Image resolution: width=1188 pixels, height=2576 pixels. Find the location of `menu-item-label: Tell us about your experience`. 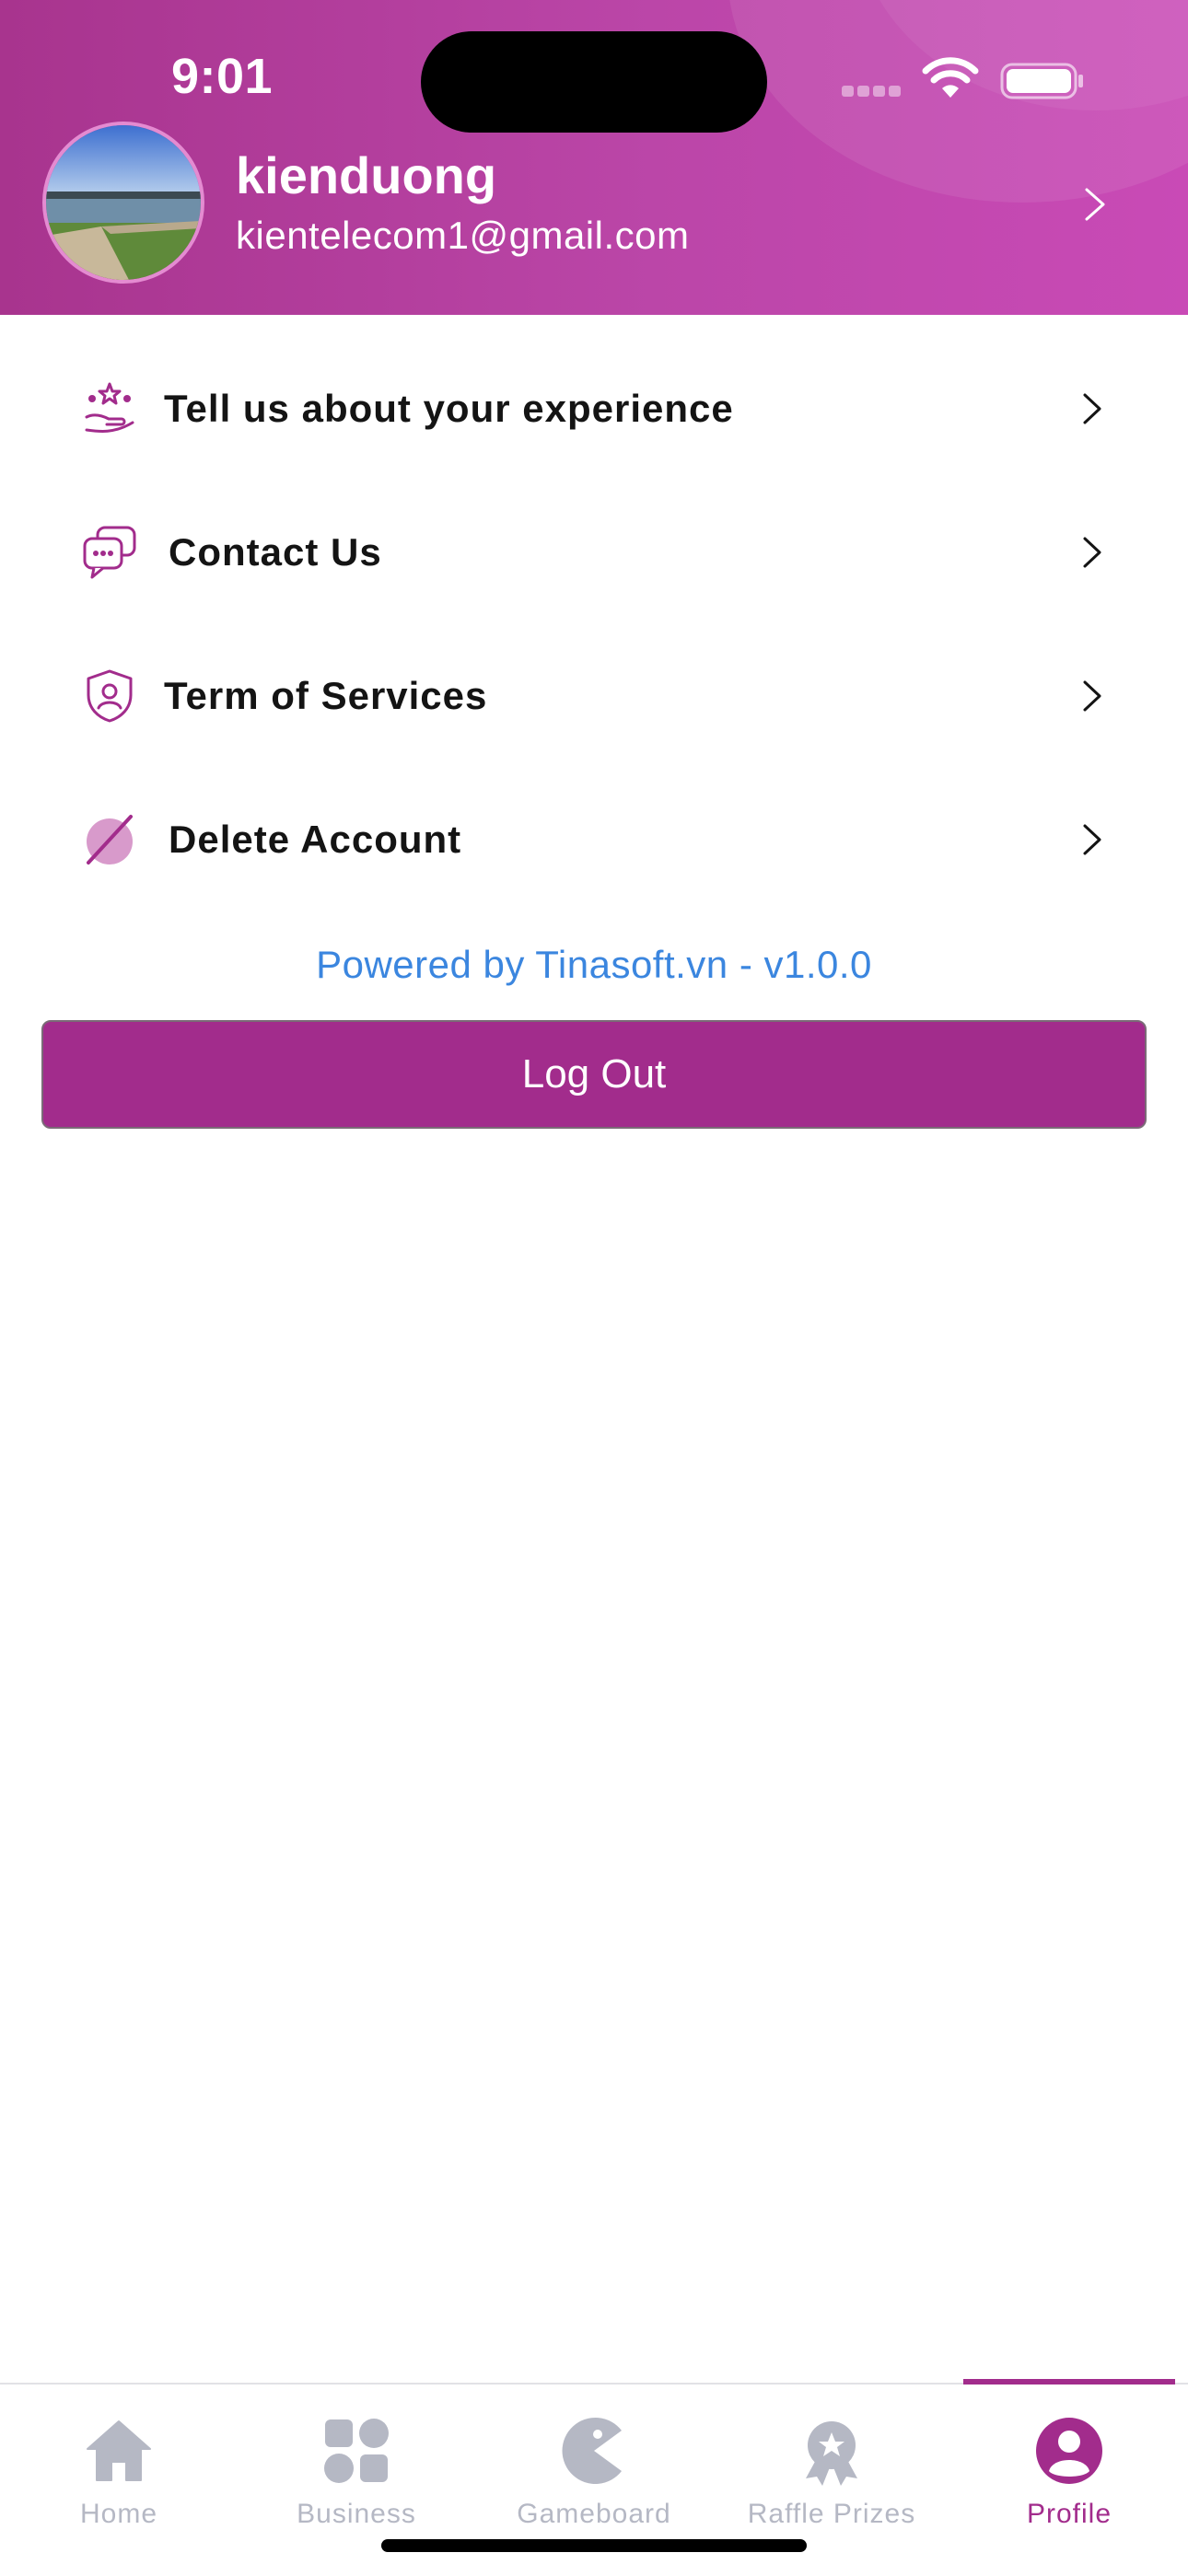

menu-item-label: Tell us about your experience is located at coordinates (449, 408).